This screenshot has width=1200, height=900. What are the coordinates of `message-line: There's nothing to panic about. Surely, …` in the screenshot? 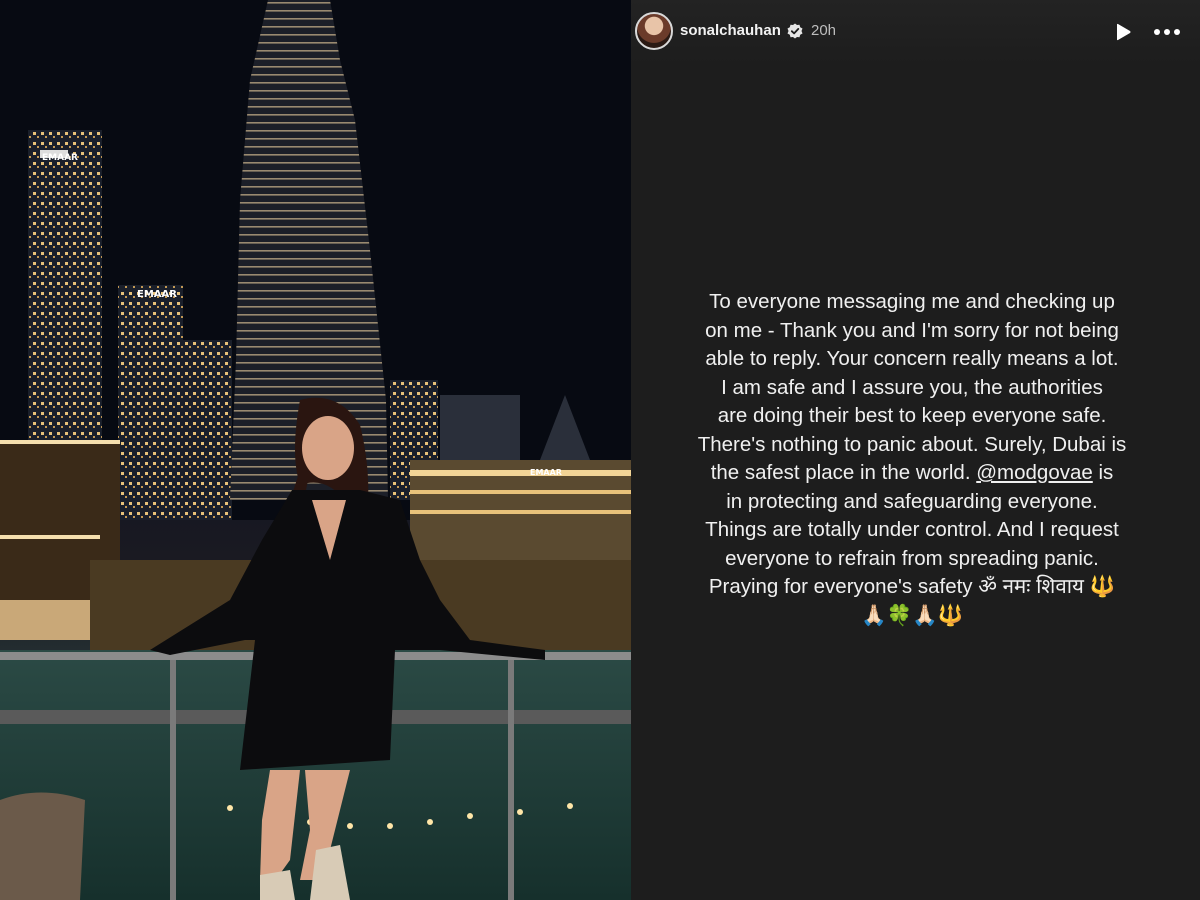 It's located at (912, 444).